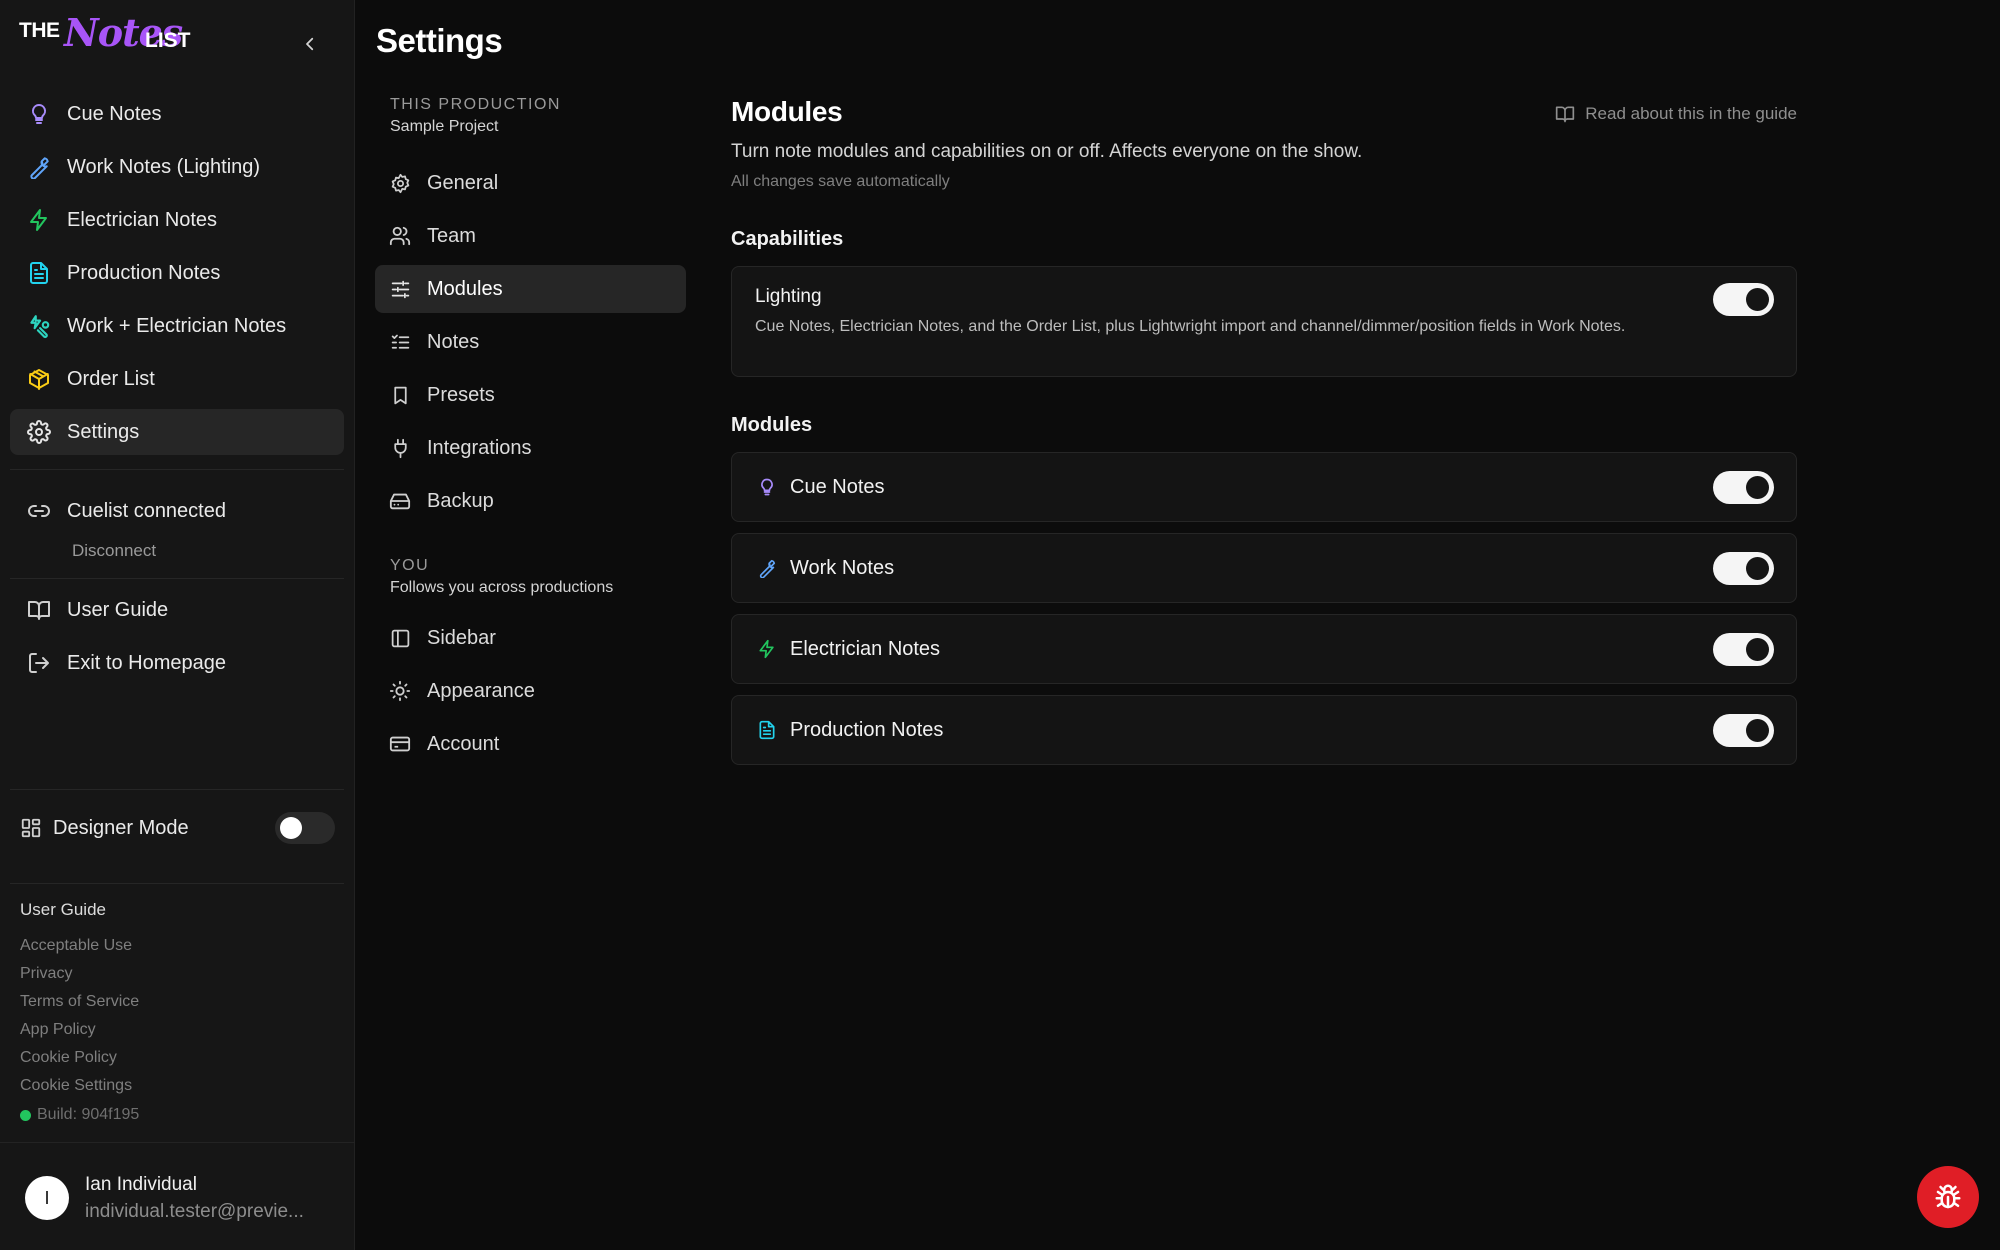  What do you see at coordinates (463, 743) in the screenshot?
I see `settings-item-label: Account` at bounding box center [463, 743].